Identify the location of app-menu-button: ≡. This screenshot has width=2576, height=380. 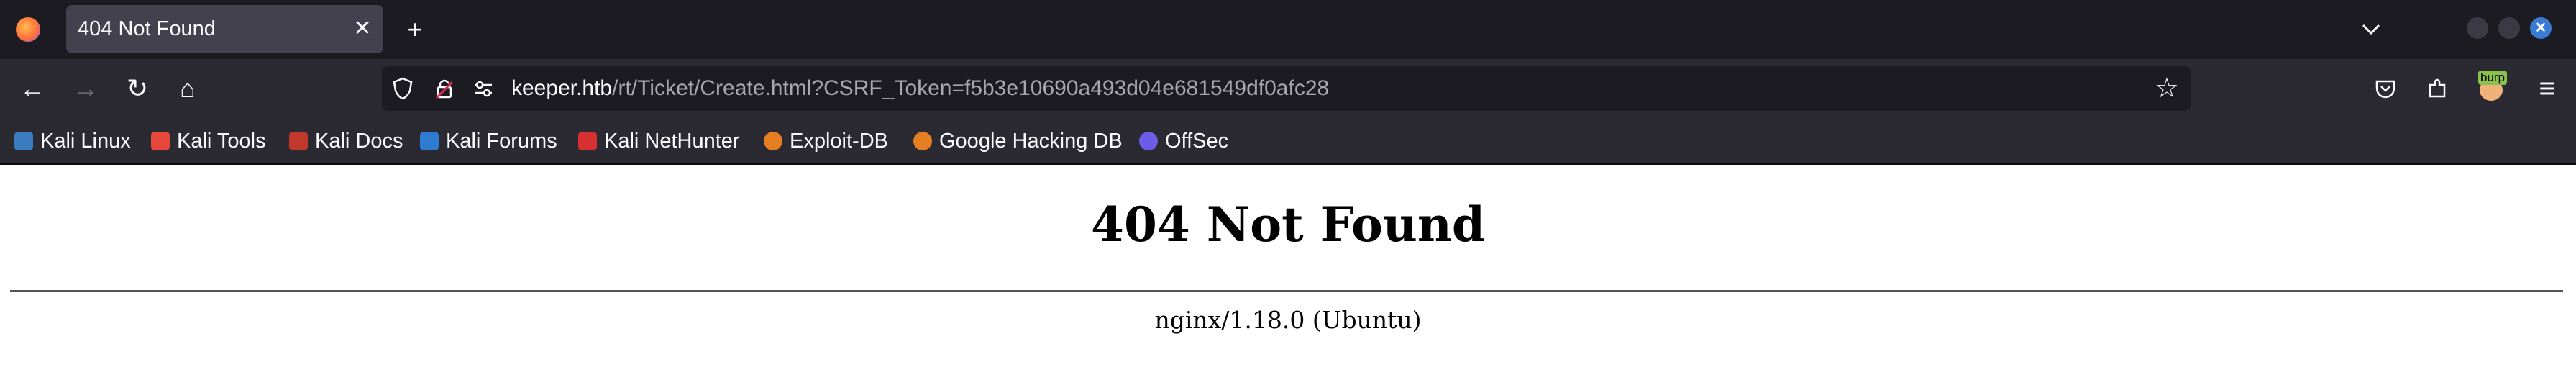
(2547, 88).